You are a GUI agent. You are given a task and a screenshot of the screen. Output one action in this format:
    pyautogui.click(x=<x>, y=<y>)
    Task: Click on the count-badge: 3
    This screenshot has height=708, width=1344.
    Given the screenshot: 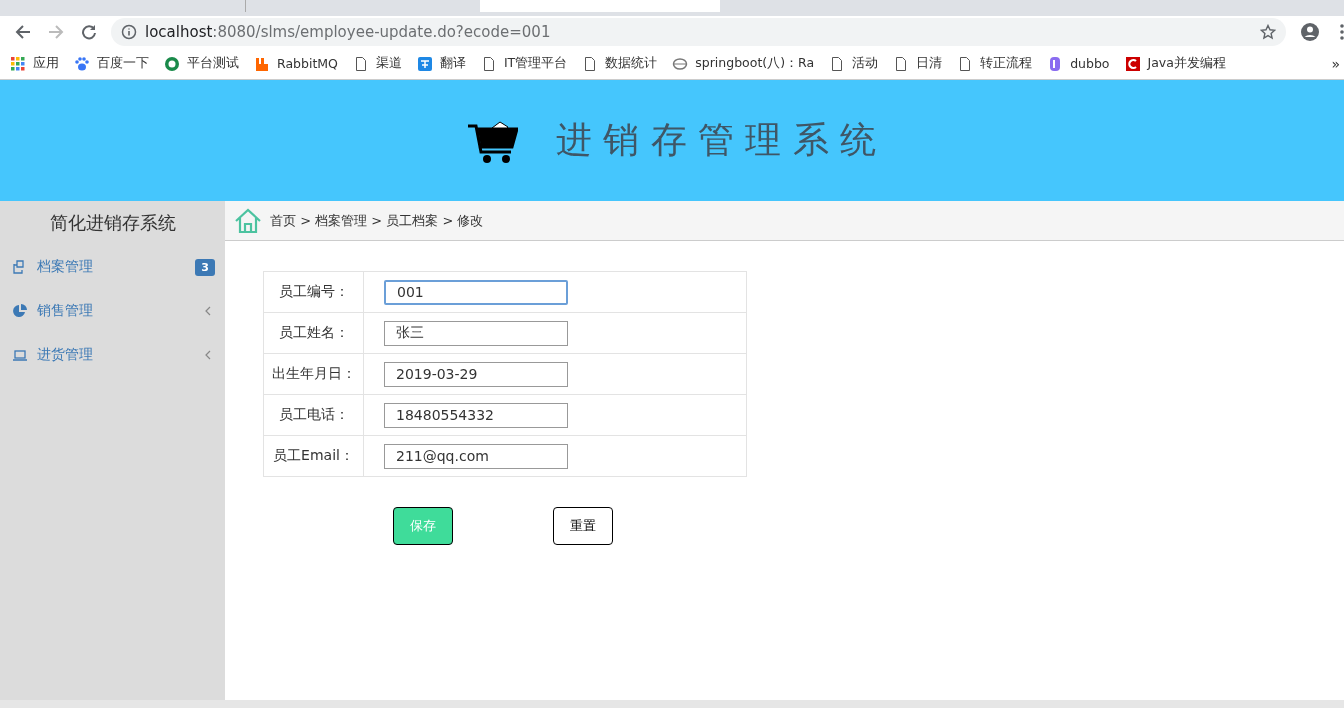 What is the action you would take?
    pyautogui.click(x=205, y=267)
    